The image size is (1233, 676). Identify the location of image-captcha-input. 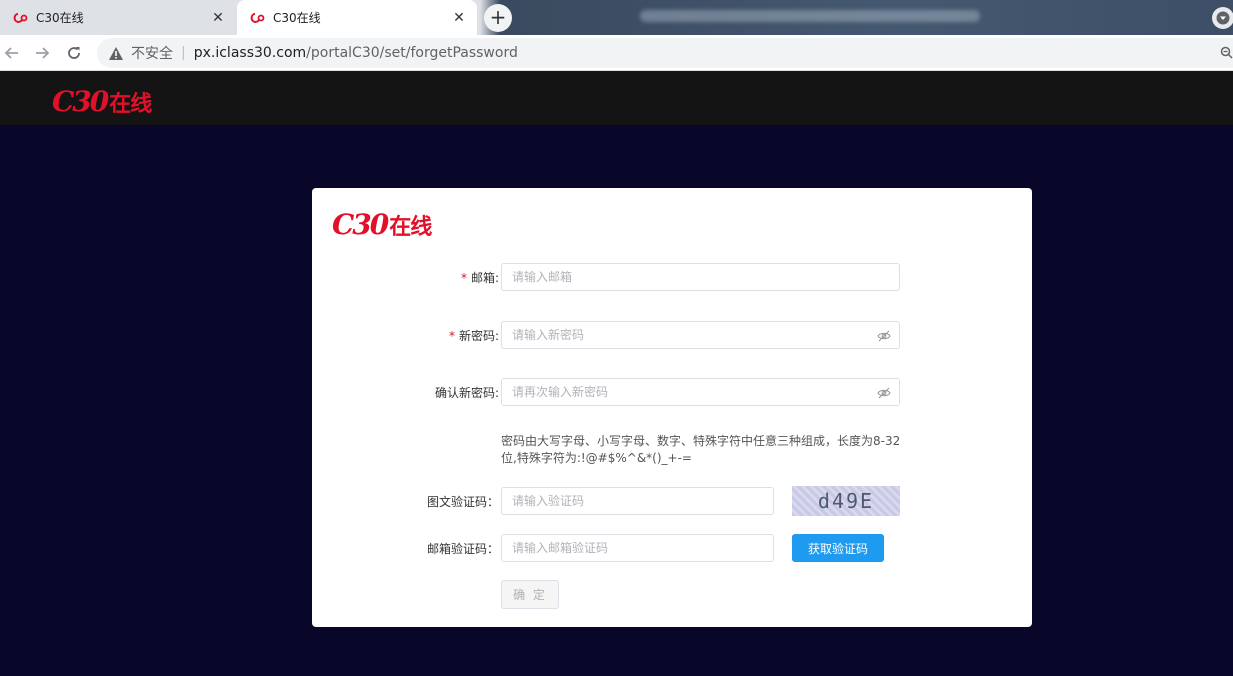
(637, 501).